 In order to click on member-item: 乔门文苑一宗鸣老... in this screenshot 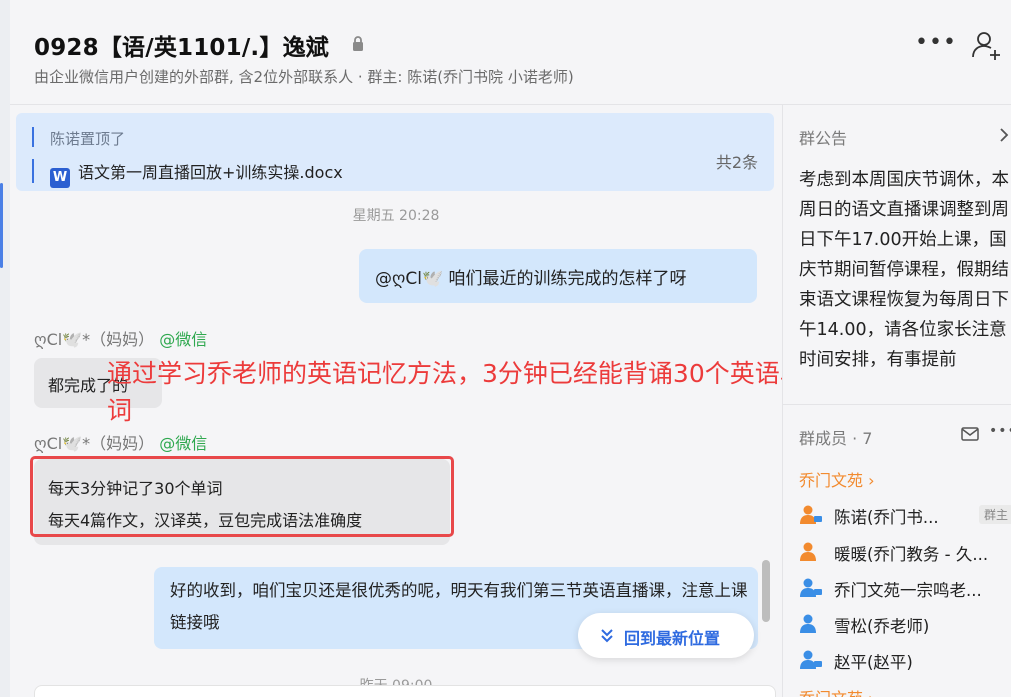, I will do `click(904, 588)`.